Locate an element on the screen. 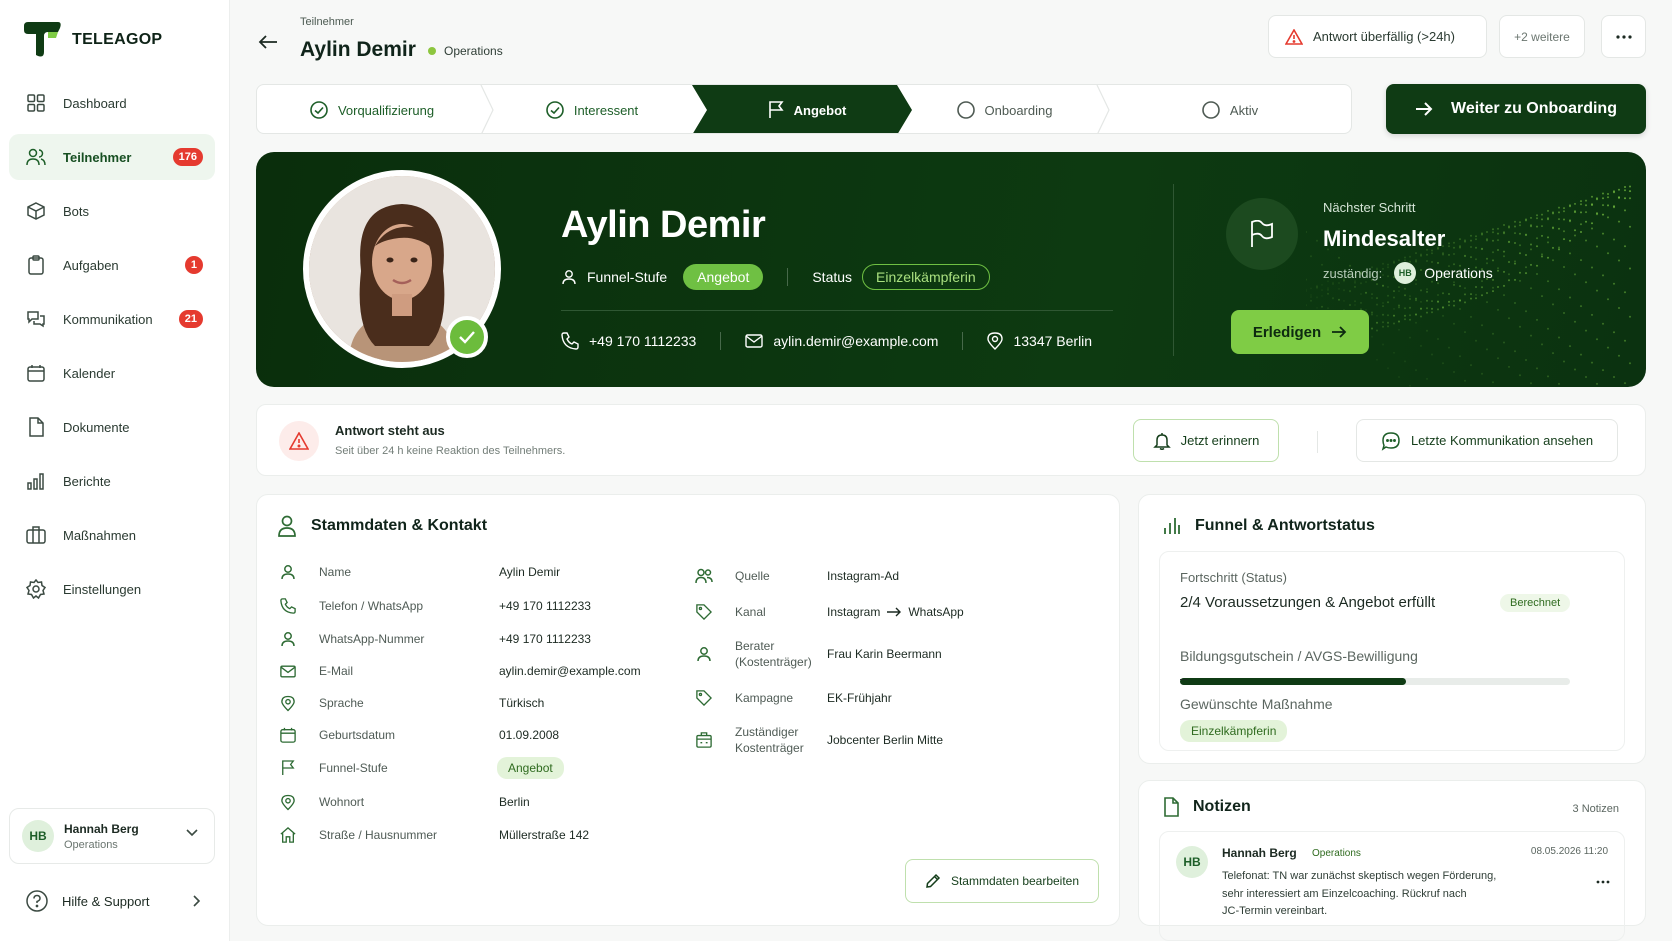 The width and height of the screenshot is (1672, 941). chat-icon is located at coordinates (36, 319).